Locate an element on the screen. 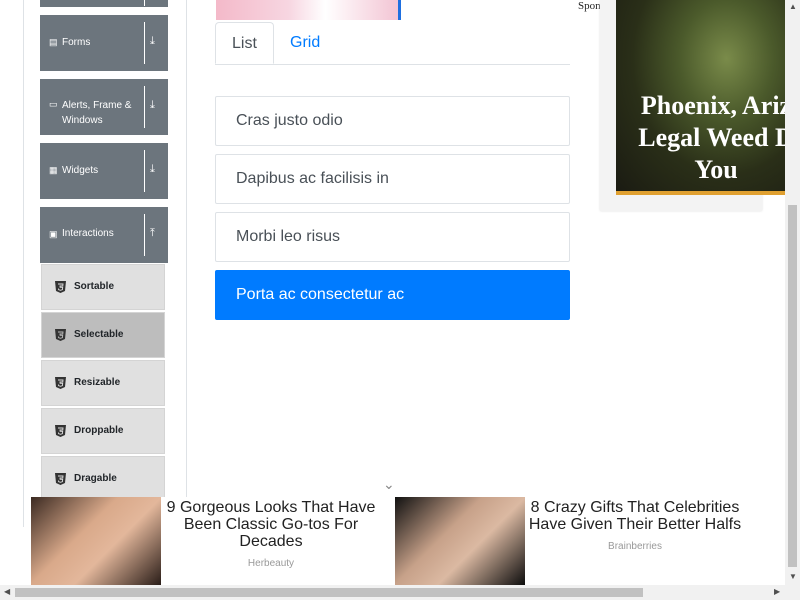 Image resolution: width=800 pixels, height=600 pixels. tab-grid: Grid is located at coordinates (305, 42).